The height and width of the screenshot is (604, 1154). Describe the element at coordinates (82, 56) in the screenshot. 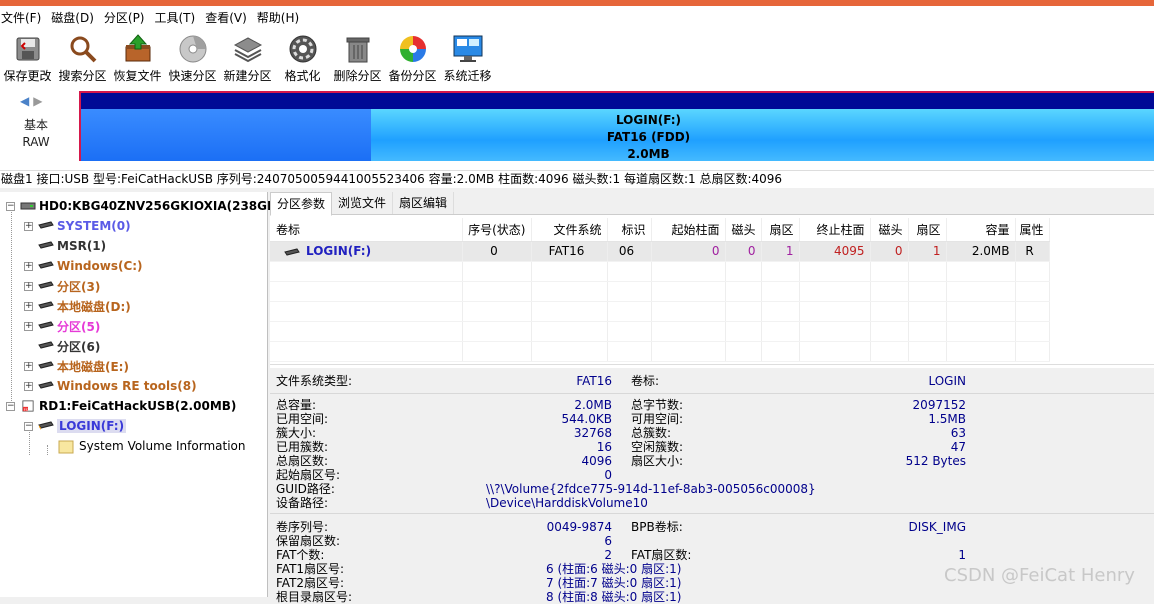

I see `search-partition-button: 搜索分区` at that location.